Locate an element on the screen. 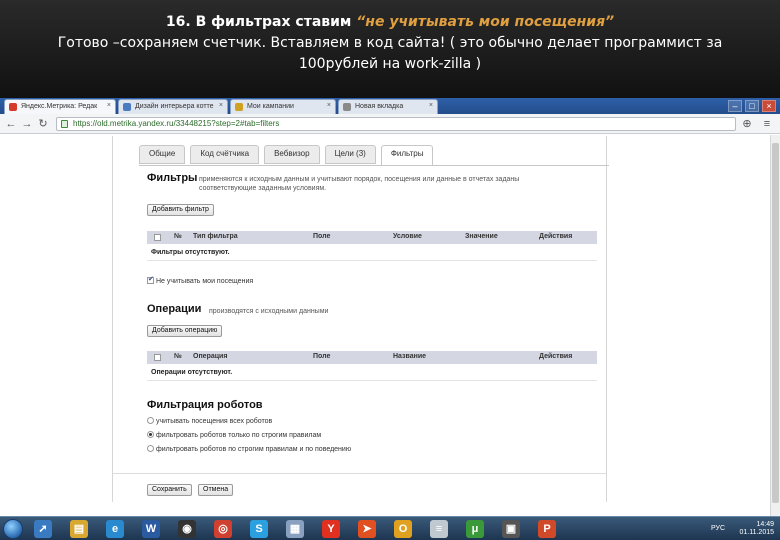 The width and height of the screenshot is (780, 540). maximize-button: □ is located at coordinates (752, 106).